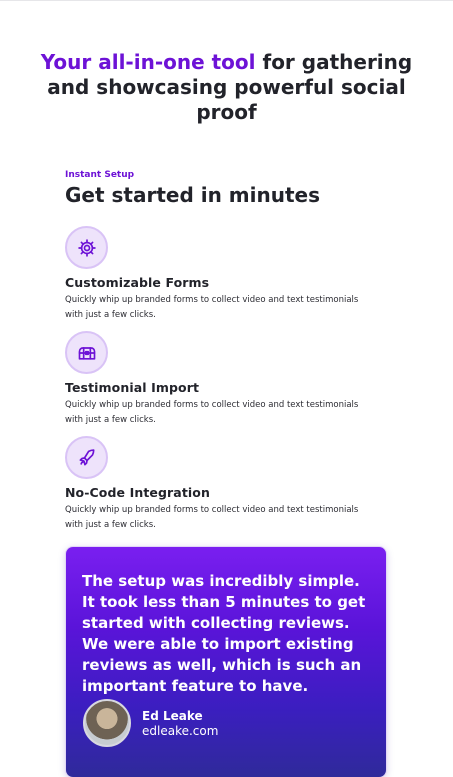 The height and width of the screenshot is (777, 453). I want to click on author-name: Ed Leake, so click(172, 715).